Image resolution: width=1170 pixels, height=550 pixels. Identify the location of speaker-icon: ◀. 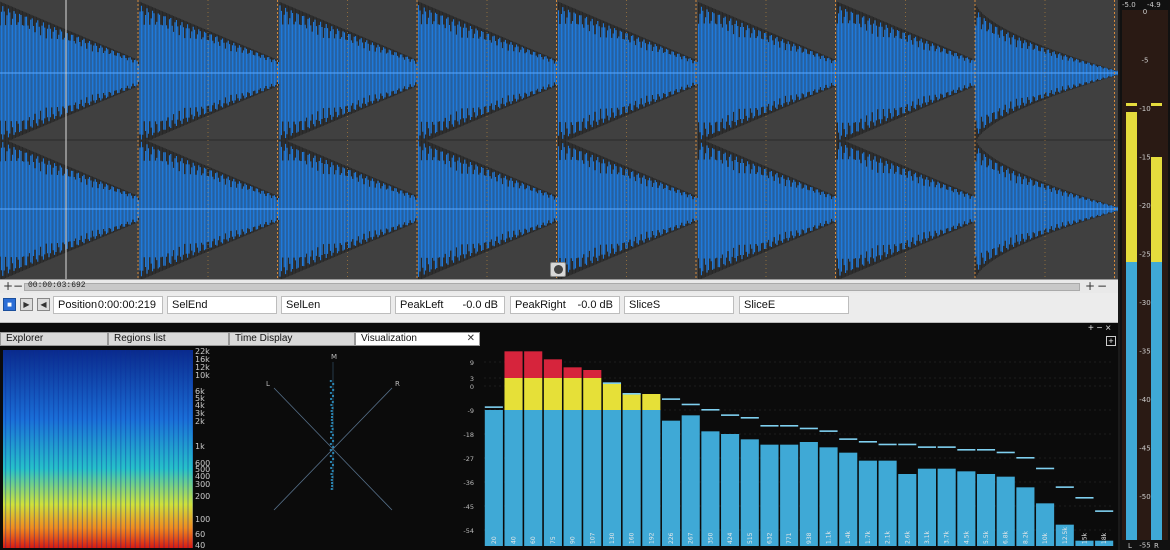
(43, 304).